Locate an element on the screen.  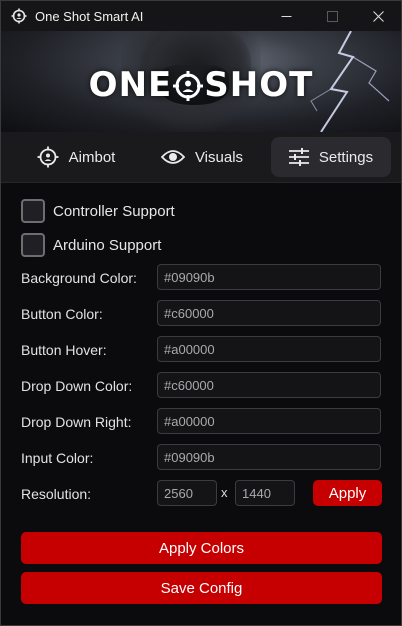
button-hover-input: #a00000 is located at coordinates (269, 349).